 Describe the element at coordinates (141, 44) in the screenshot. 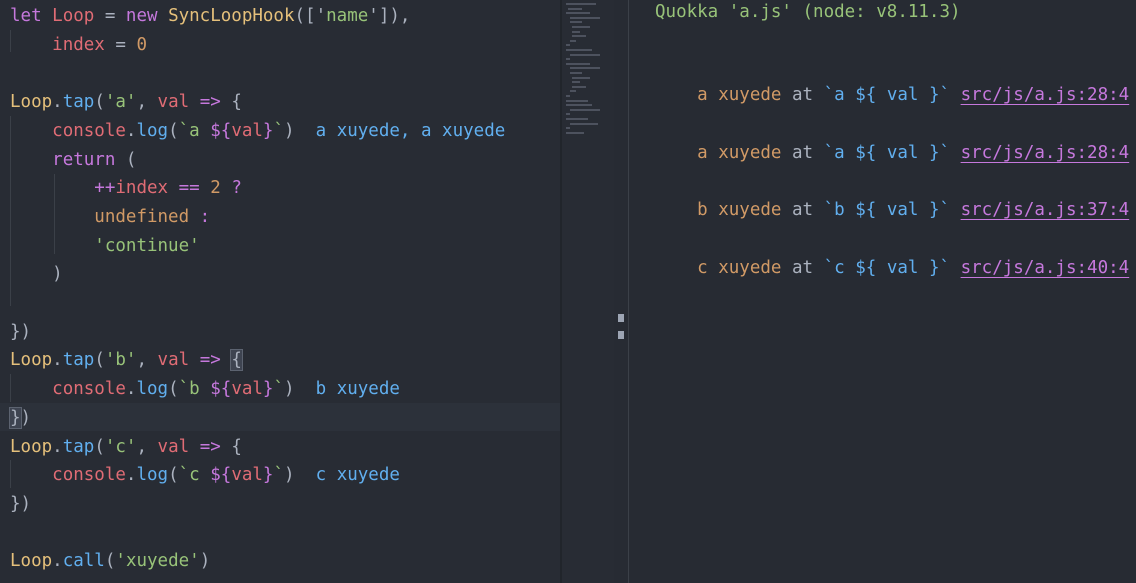

I see `code-token: 0` at that location.